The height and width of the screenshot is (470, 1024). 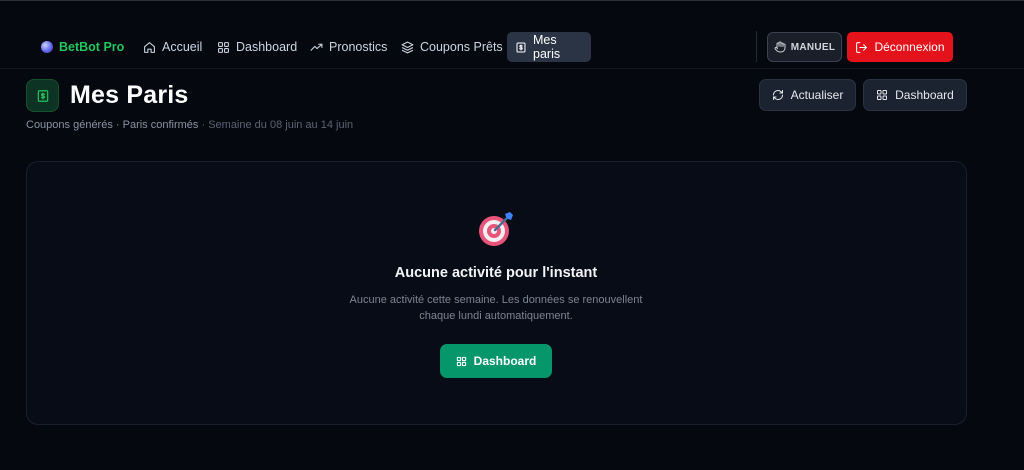 I want to click on nav-item-pronostics: Pronostics, so click(x=348, y=47).